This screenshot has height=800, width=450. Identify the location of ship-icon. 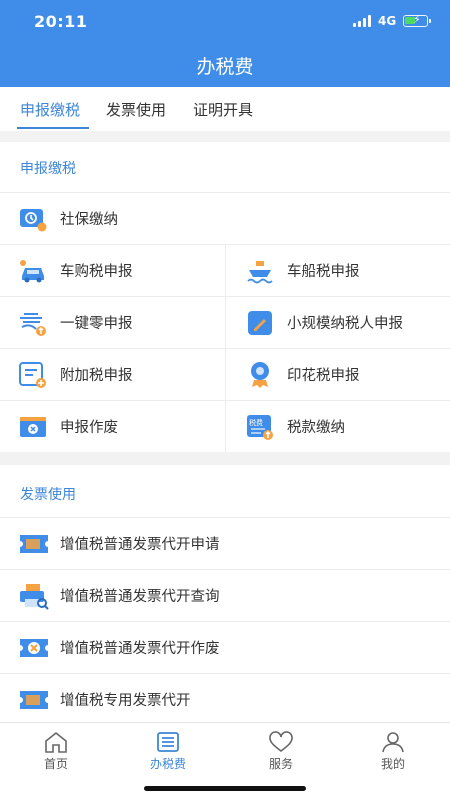
(260, 271).